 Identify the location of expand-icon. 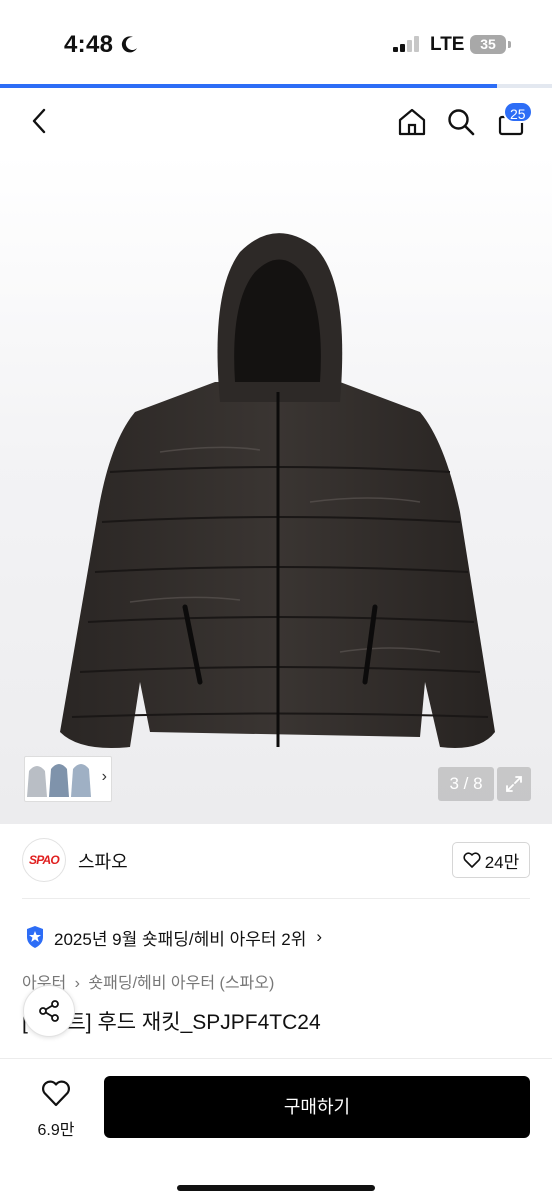
(514, 784).